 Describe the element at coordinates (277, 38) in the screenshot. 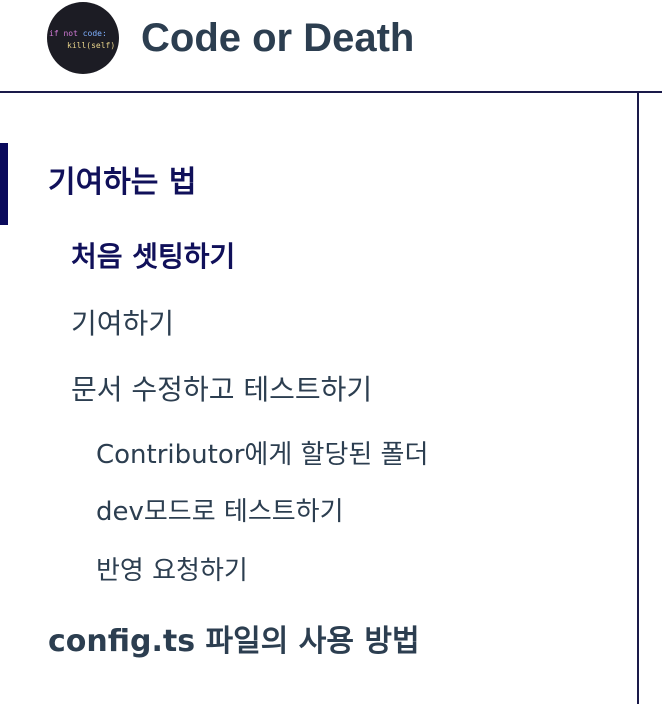

I see `site-title: Code or Death` at that location.